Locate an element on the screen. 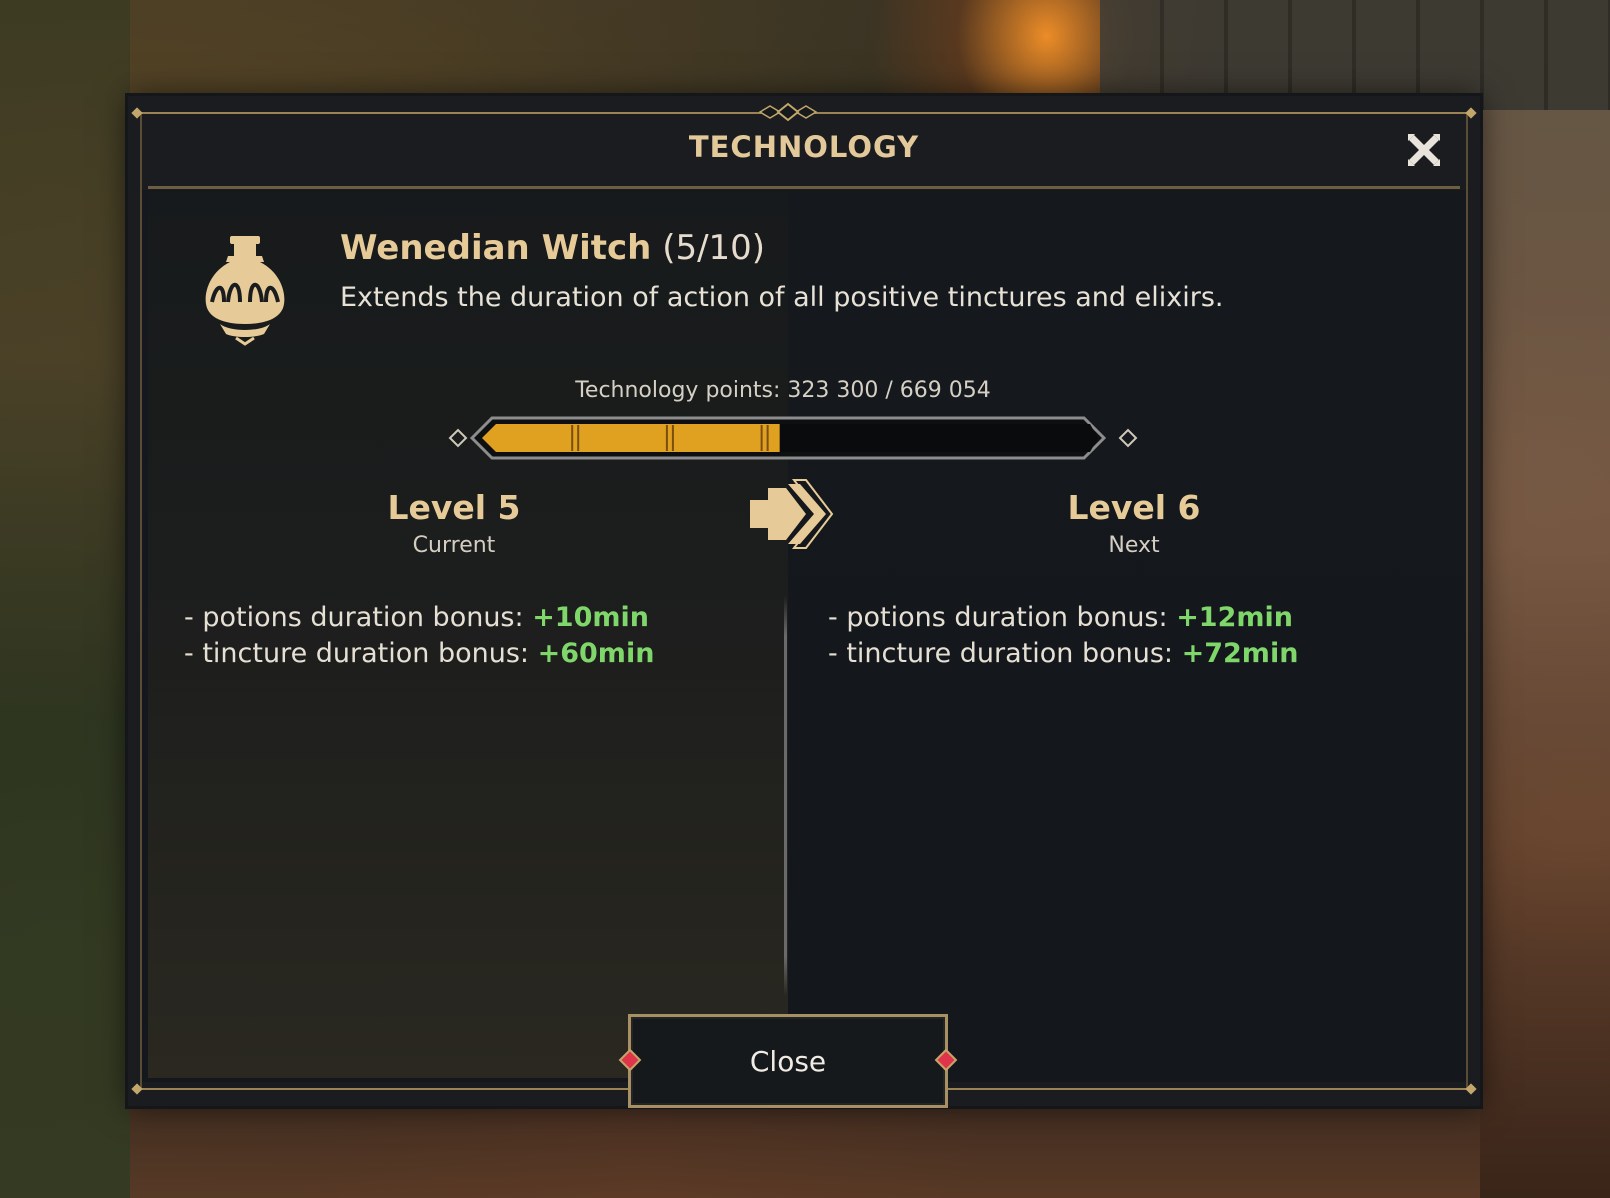 Image resolution: width=1610 pixels, height=1198 pixels. list-item: - potions duration bonus: +10min is located at coordinates (419, 618).